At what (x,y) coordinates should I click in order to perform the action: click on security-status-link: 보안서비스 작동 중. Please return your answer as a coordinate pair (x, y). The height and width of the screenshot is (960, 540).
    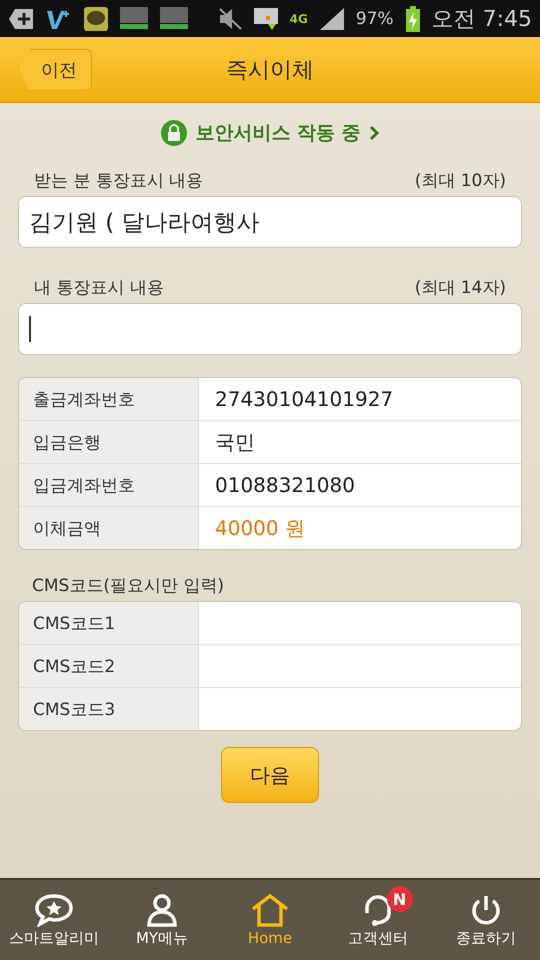
    Looking at the image, I should click on (278, 133).